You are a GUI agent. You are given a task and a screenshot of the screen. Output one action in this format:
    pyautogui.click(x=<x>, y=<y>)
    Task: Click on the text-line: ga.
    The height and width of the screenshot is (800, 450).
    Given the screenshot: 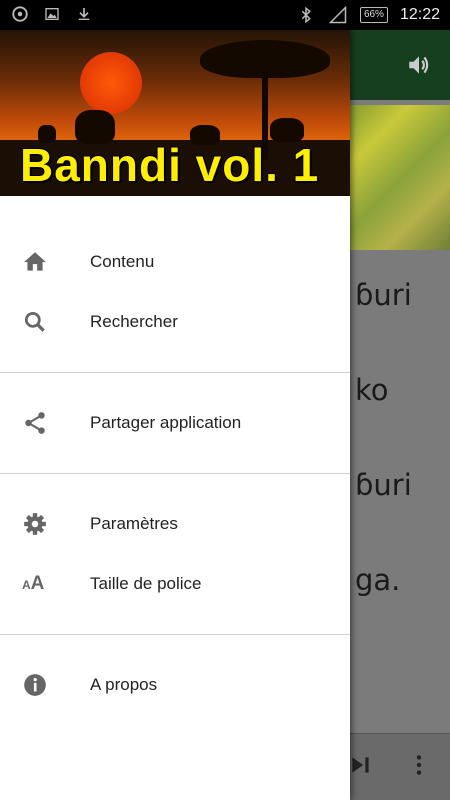 What is the action you would take?
    pyautogui.click(x=378, y=580)
    